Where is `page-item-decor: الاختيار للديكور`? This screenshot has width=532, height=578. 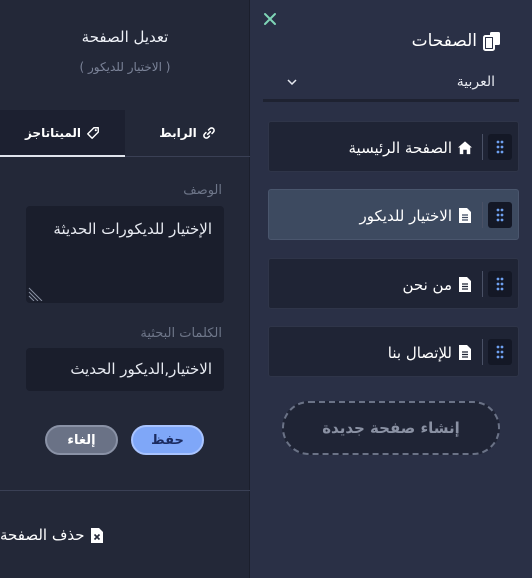
page-item-decor: الاختيار للديكور is located at coordinates (393, 214).